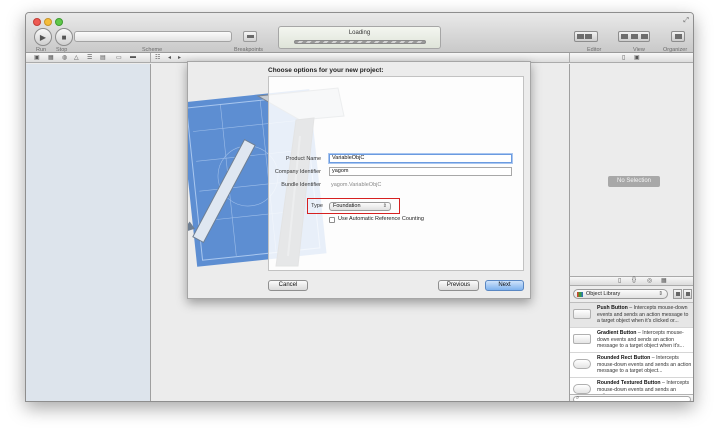 This screenshot has height=438, width=720. I want to click on utilities-toggle-icon, so click(644, 36).